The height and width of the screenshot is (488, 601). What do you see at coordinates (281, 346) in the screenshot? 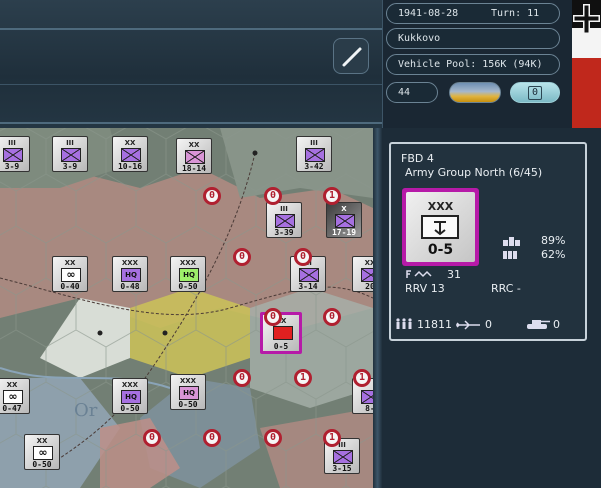
I see `unit-strength: 0-5` at bounding box center [281, 346].